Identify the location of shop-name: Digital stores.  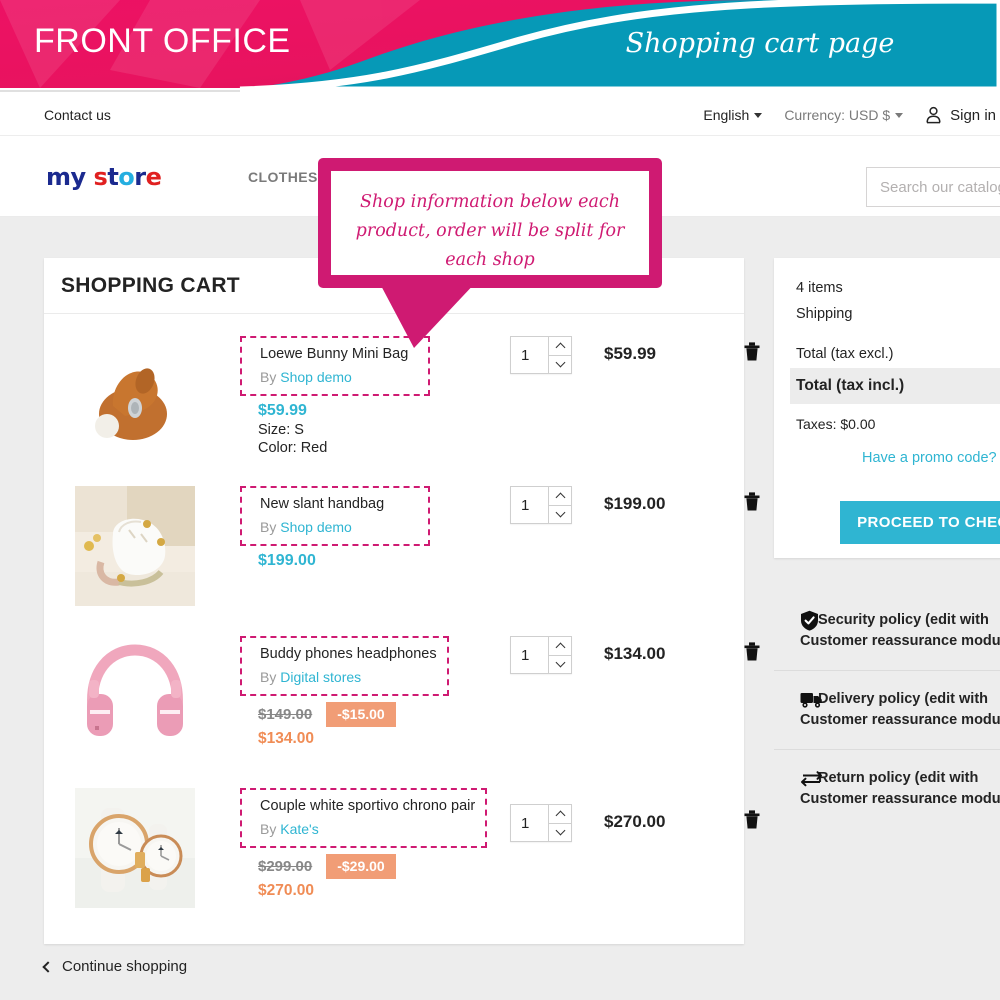
(320, 677).